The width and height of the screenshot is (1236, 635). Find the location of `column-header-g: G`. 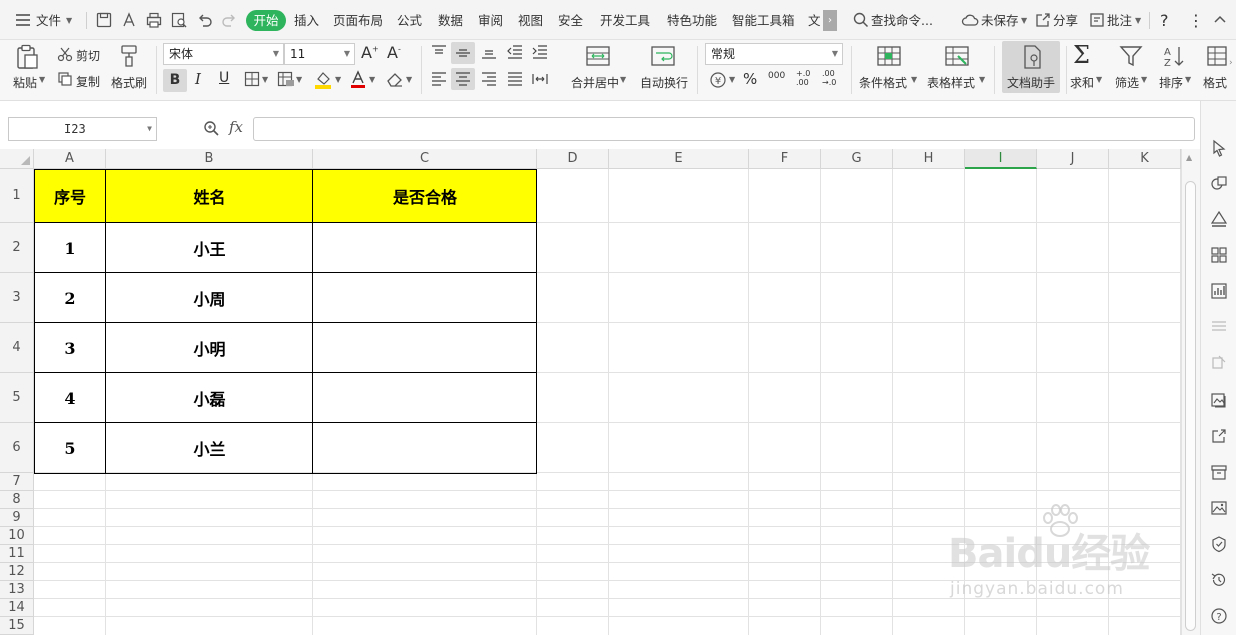

column-header-g: G is located at coordinates (857, 159).